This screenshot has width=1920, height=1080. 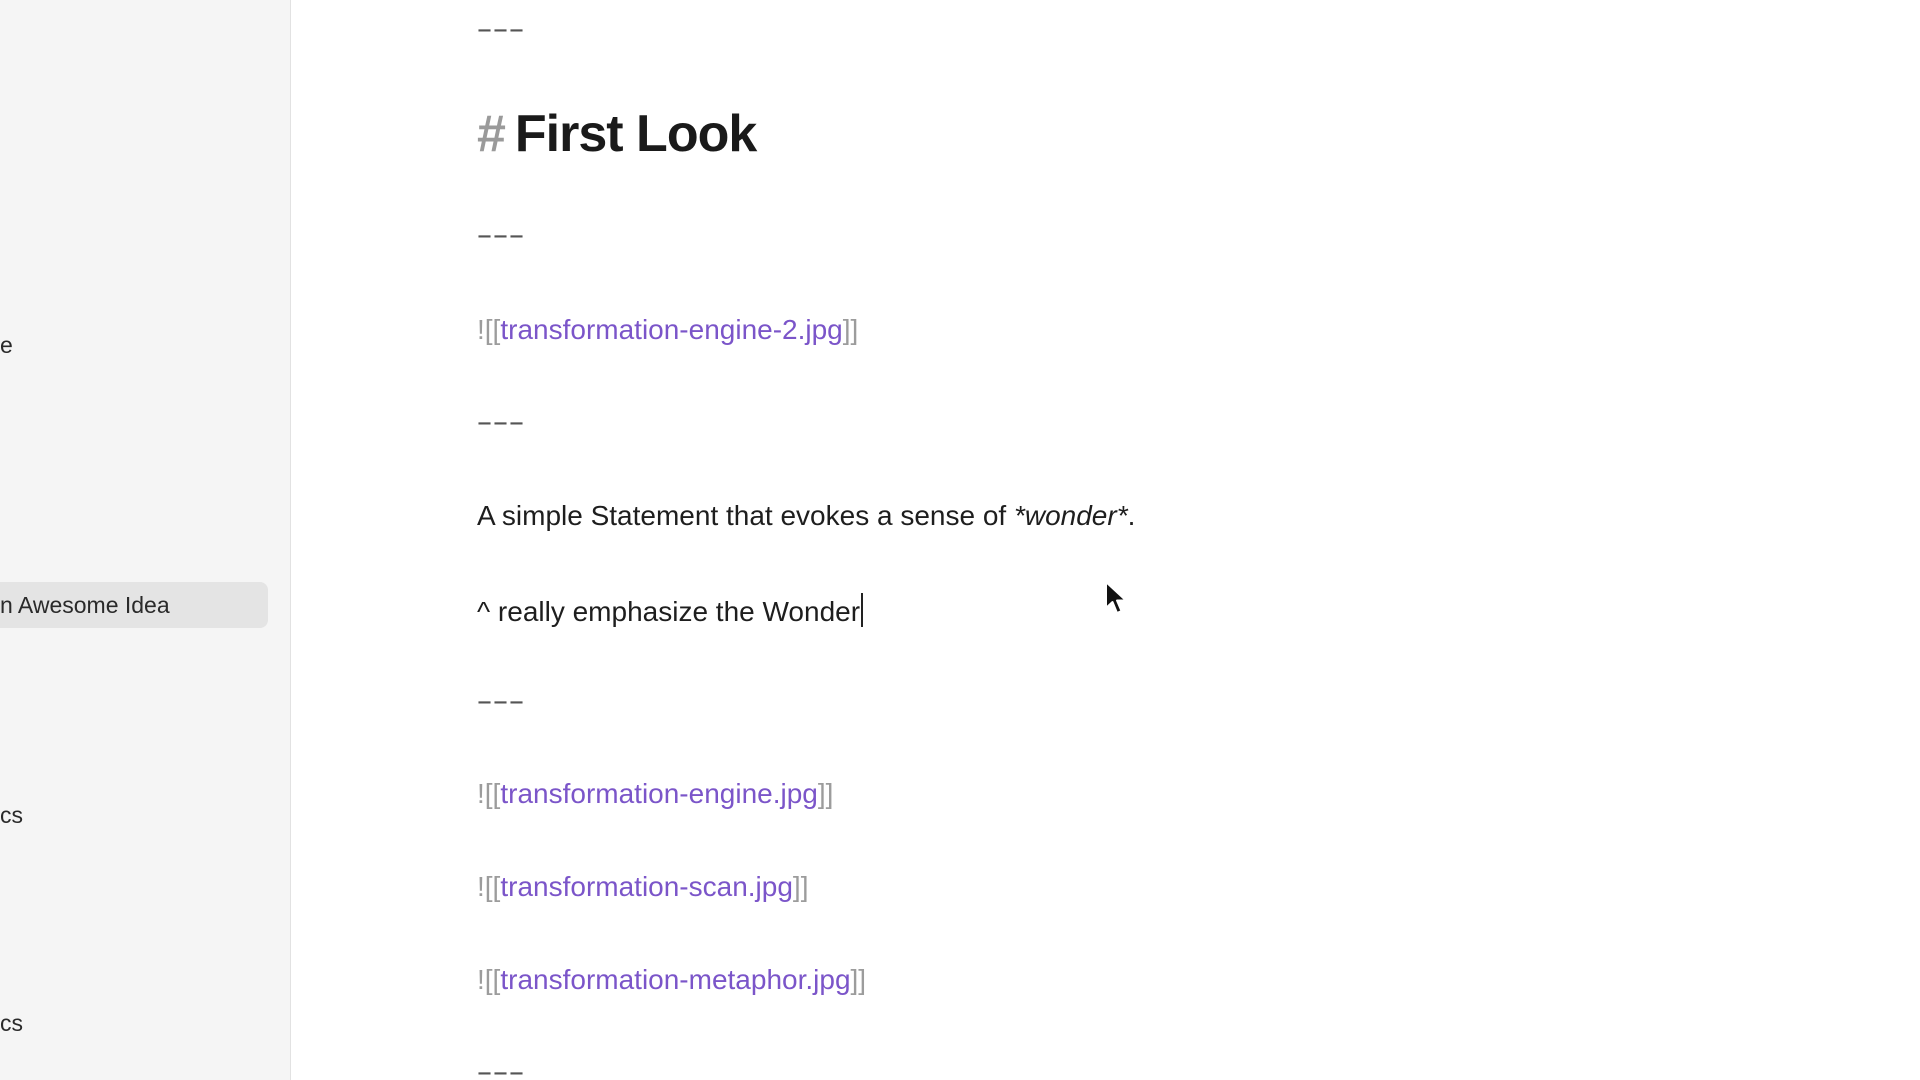 I want to click on sidebar-item-label: n Awesome Idea, so click(x=85, y=605).